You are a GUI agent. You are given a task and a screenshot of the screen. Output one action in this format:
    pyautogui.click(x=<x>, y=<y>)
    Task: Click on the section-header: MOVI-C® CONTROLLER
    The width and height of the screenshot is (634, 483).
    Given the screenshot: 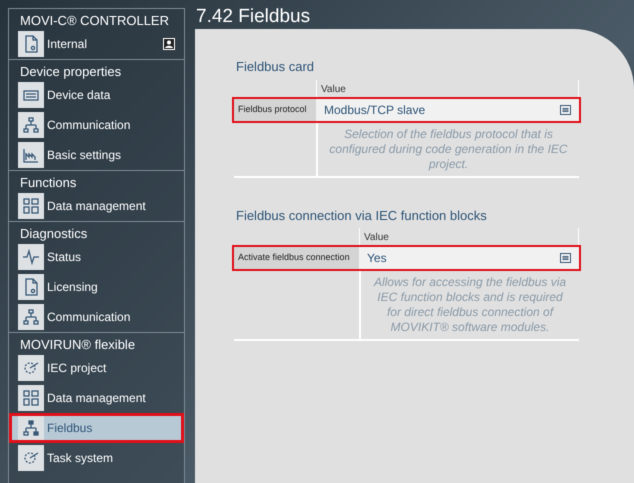 What is the action you would take?
    pyautogui.click(x=94, y=20)
    